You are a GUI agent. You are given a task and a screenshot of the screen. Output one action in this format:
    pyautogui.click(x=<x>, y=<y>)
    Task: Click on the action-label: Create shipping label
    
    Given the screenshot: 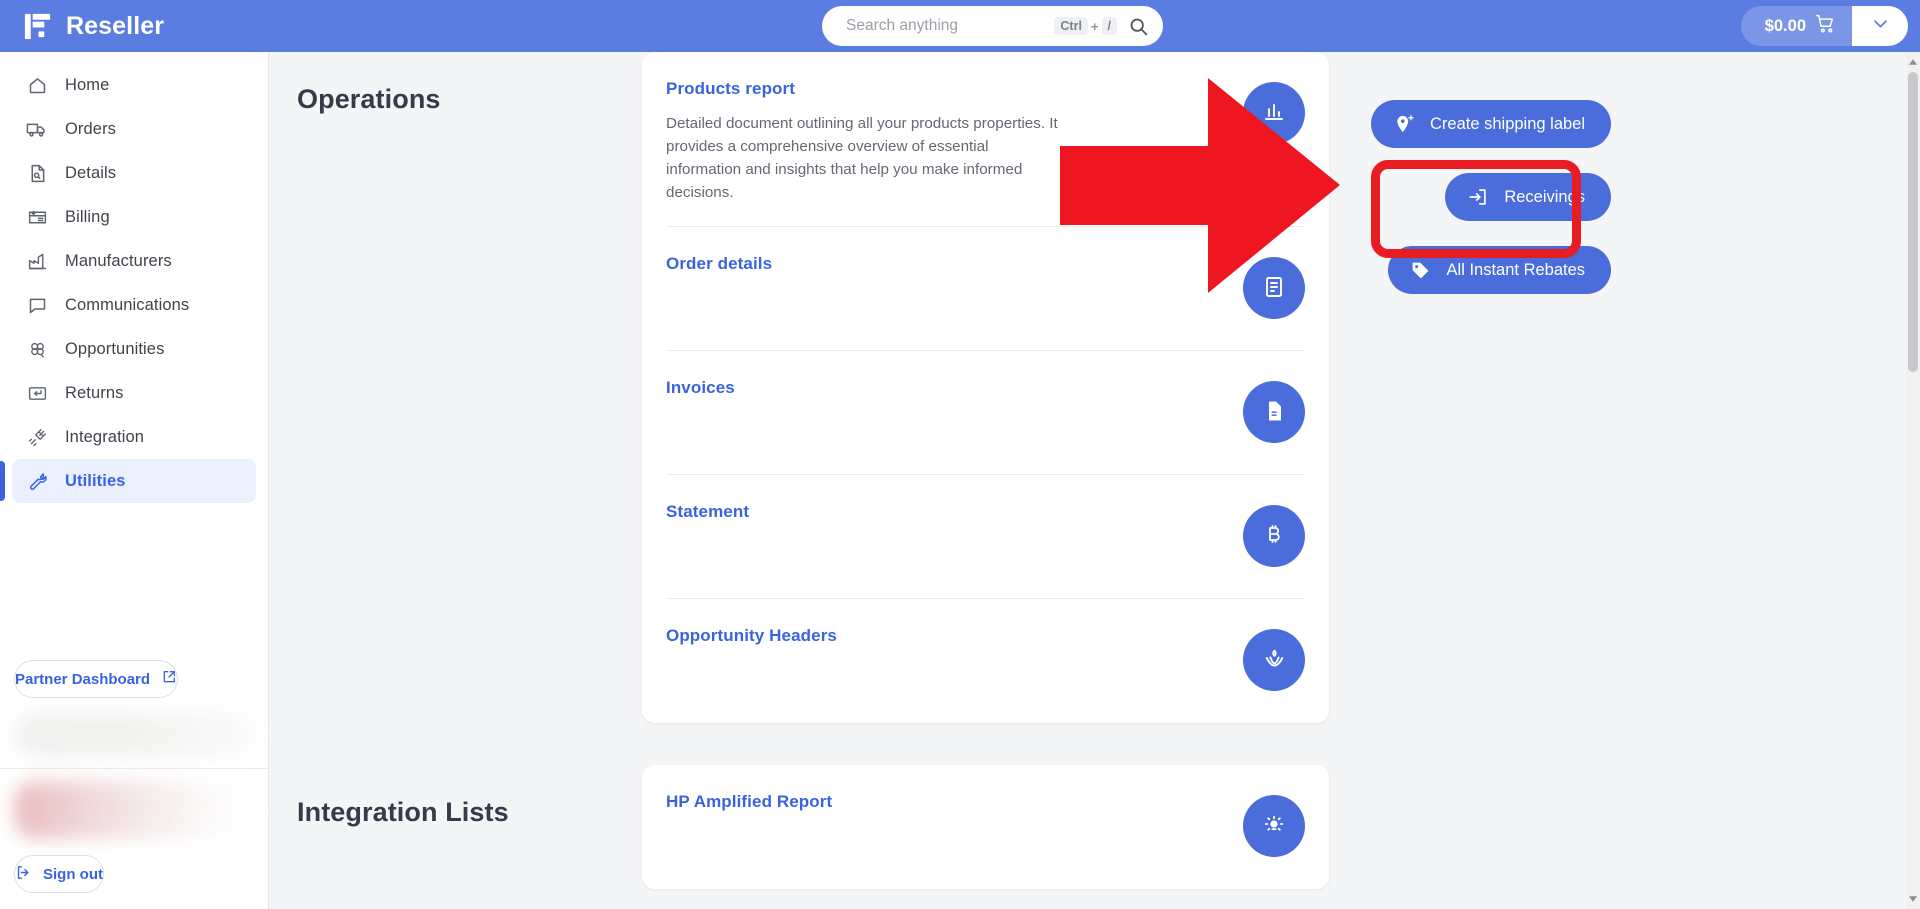 What is the action you would take?
    pyautogui.click(x=1508, y=123)
    